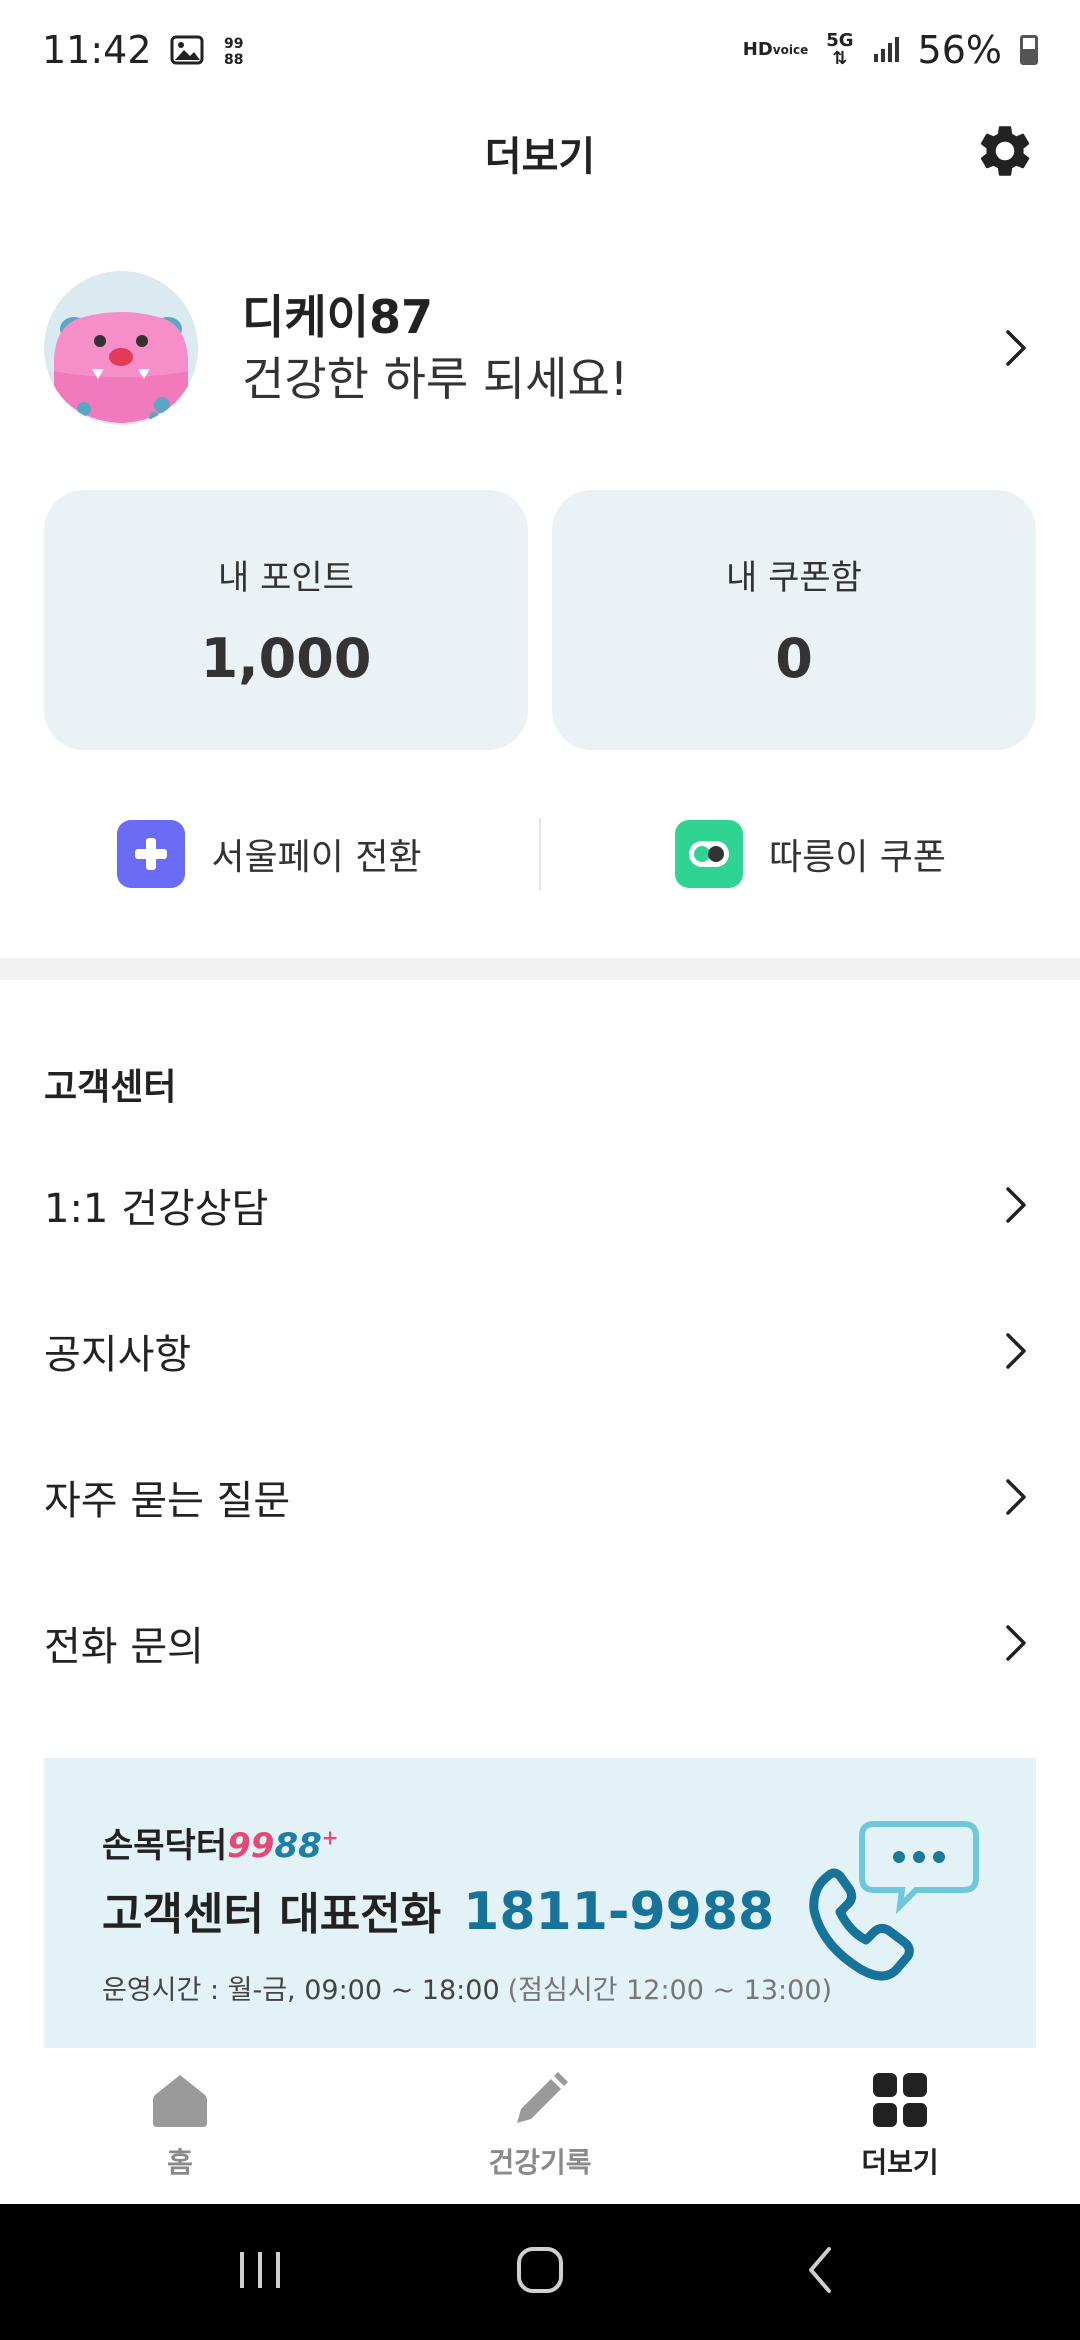 The image size is (1080, 2340). Describe the element at coordinates (857, 857) in the screenshot. I see `ddareungi-label: 따릉이 쿠폰` at that location.